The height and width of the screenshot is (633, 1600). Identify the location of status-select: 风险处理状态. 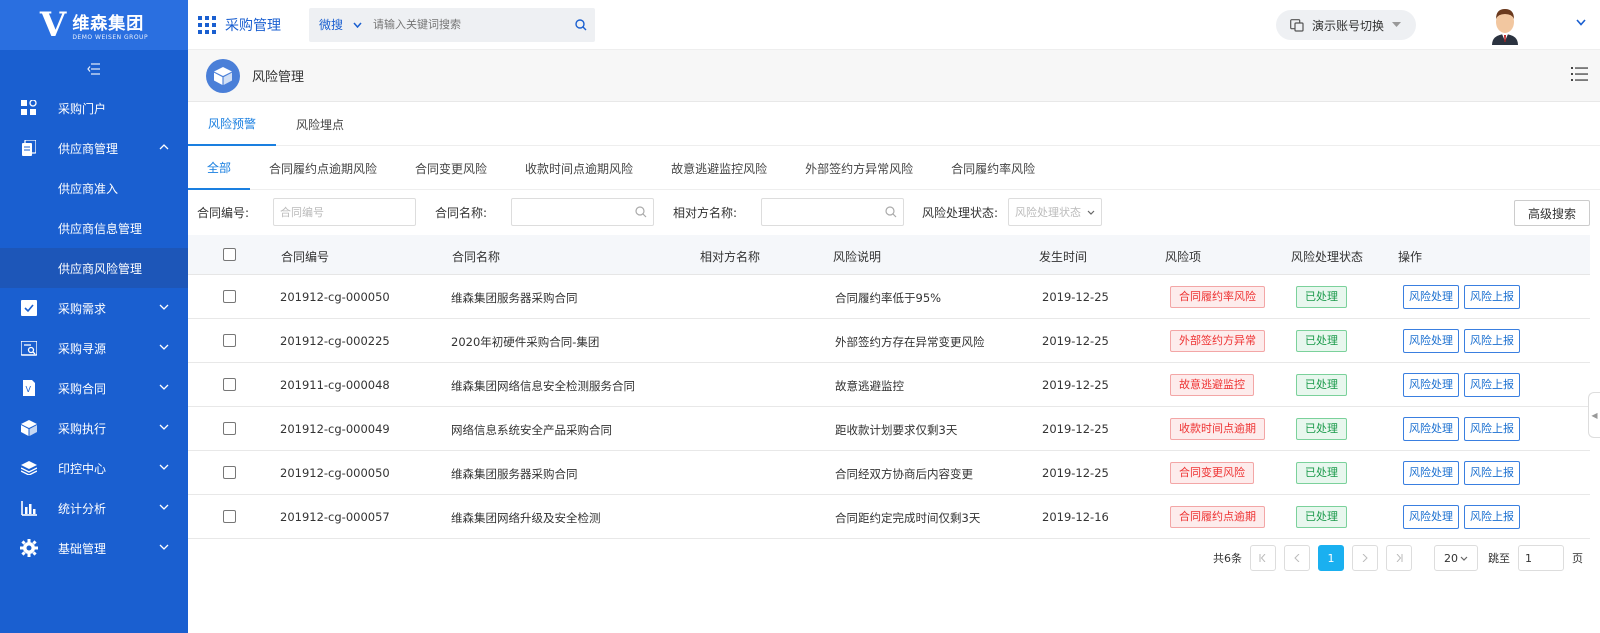
(1055, 212).